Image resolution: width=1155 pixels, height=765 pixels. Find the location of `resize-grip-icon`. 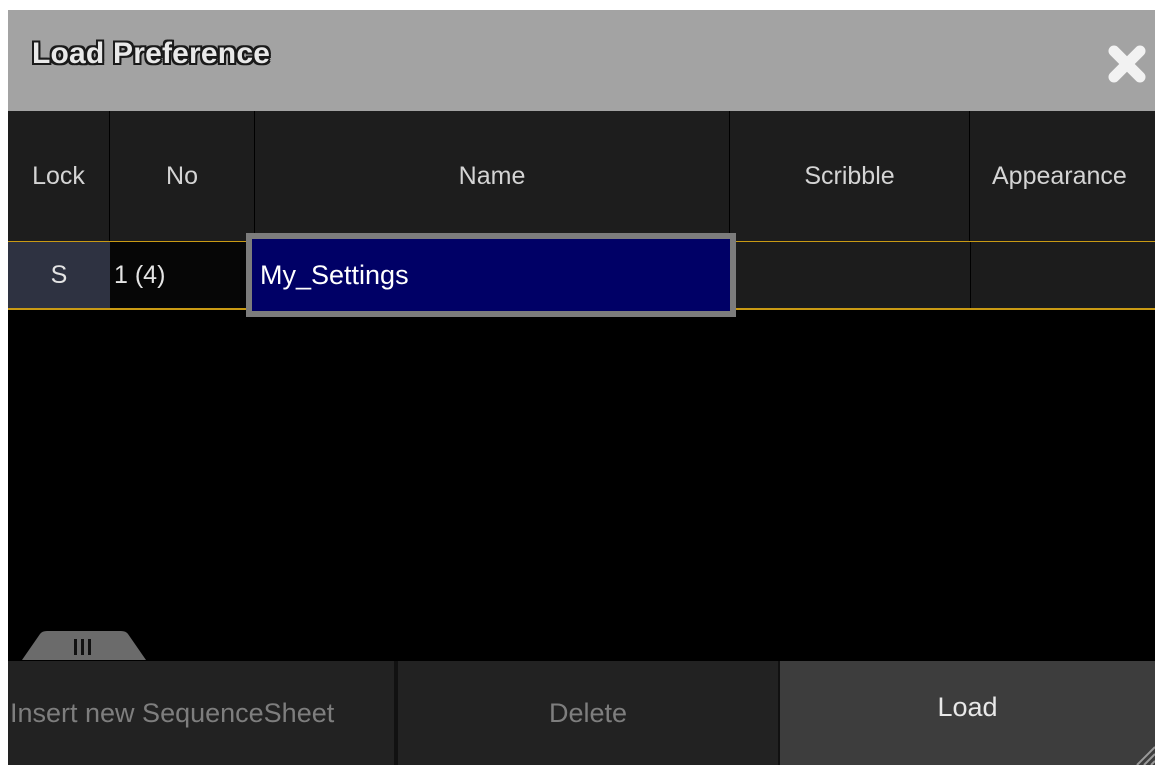

resize-grip-icon is located at coordinates (1144, 754).